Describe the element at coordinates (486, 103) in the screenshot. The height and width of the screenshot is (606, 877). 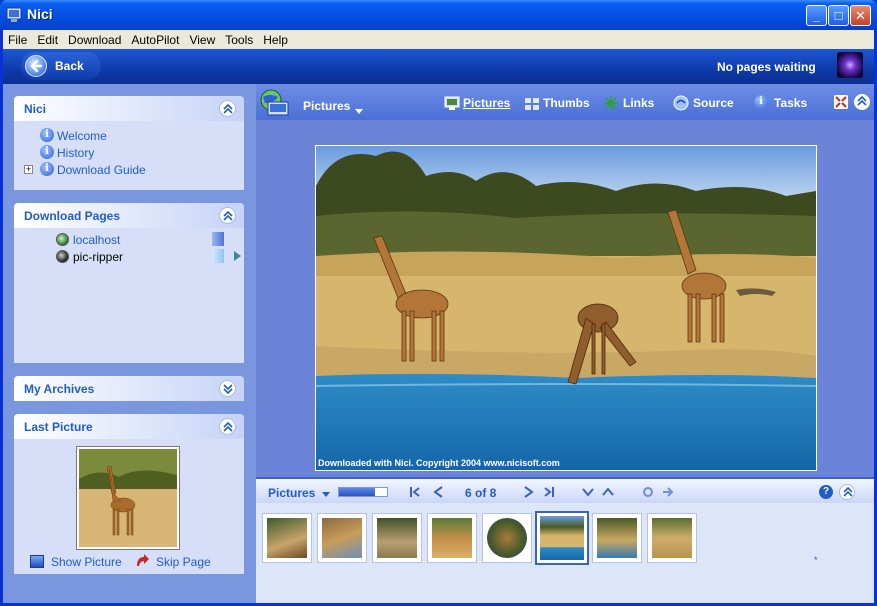
I see `tab-pictures: Pictures` at that location.